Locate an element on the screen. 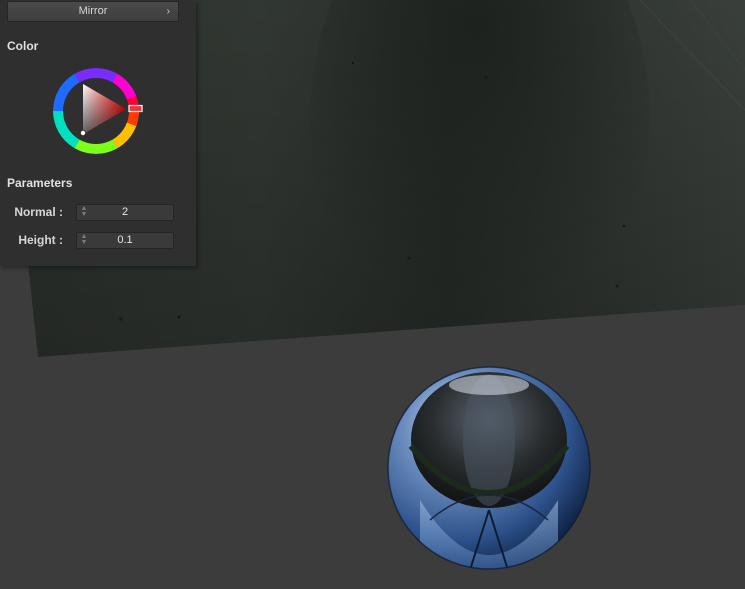  height-label: Height : is located at coordinates (40, 240).